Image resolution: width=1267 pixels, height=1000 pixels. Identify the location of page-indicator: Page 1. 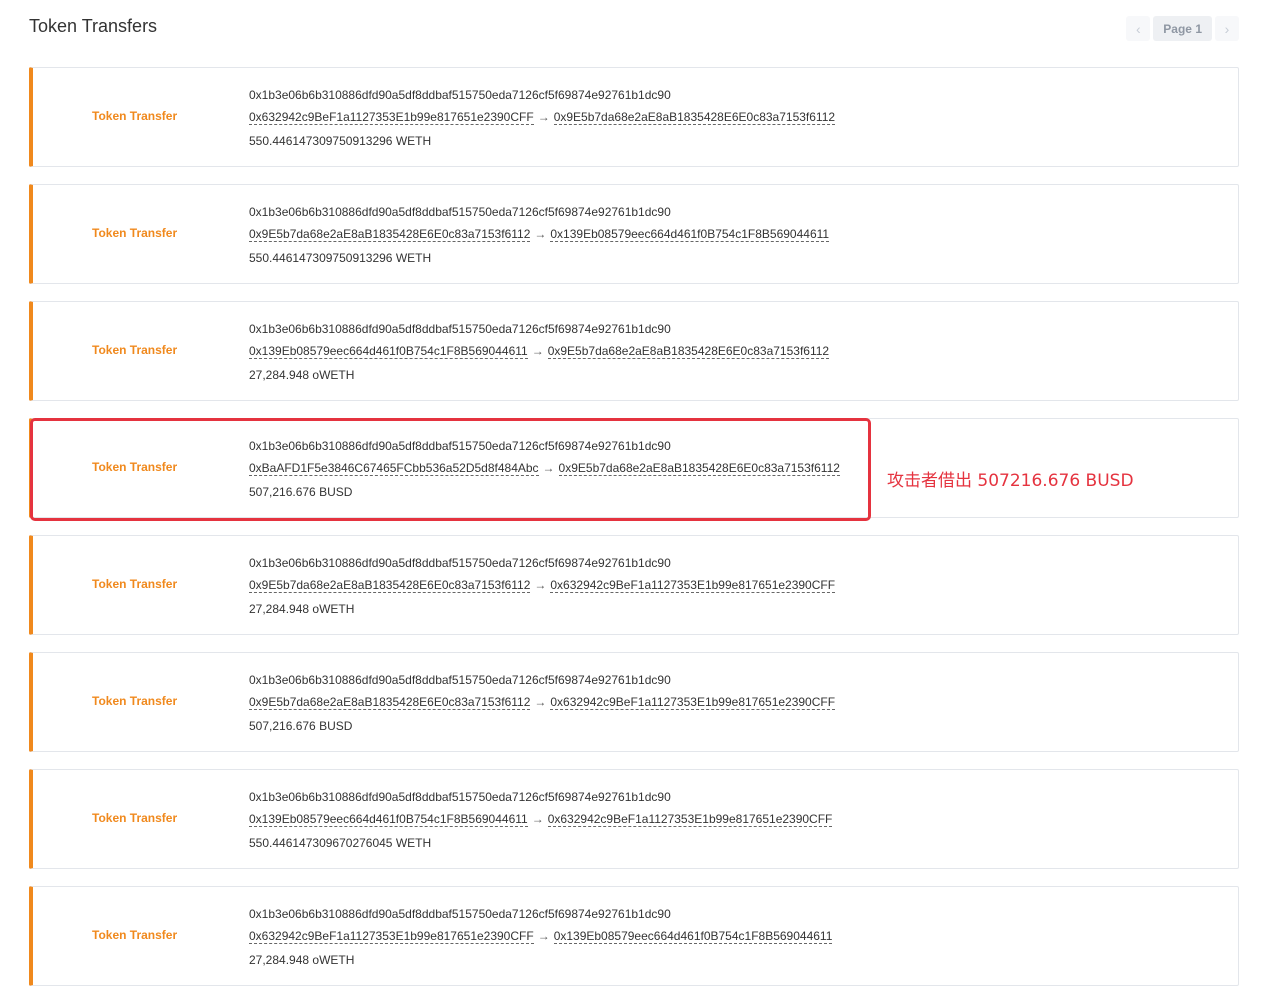
(1182, 28).